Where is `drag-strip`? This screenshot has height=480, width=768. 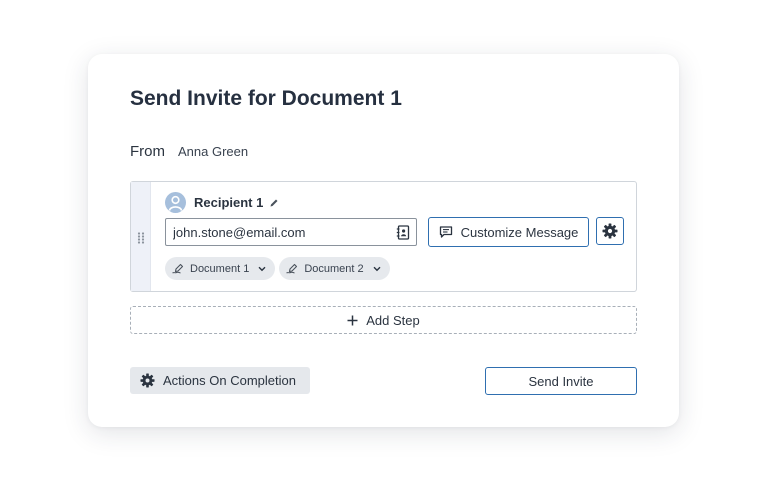 drag-strip is located at coordinates (141, 236).